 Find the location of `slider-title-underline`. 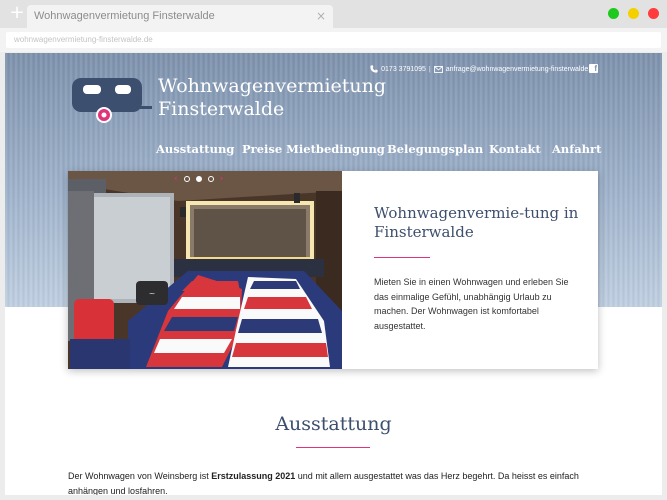

slider-title-underline is located at coordinates (402, 257).